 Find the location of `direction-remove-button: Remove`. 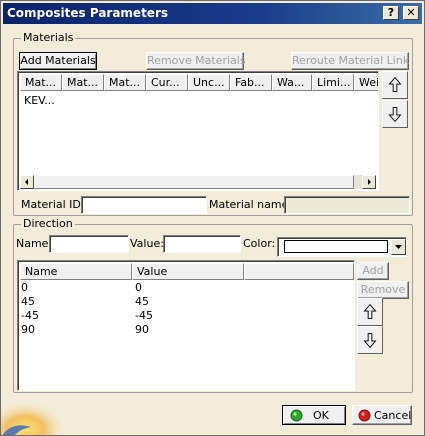

direction-remove-button: Remove is located at coordinates (383, 290).